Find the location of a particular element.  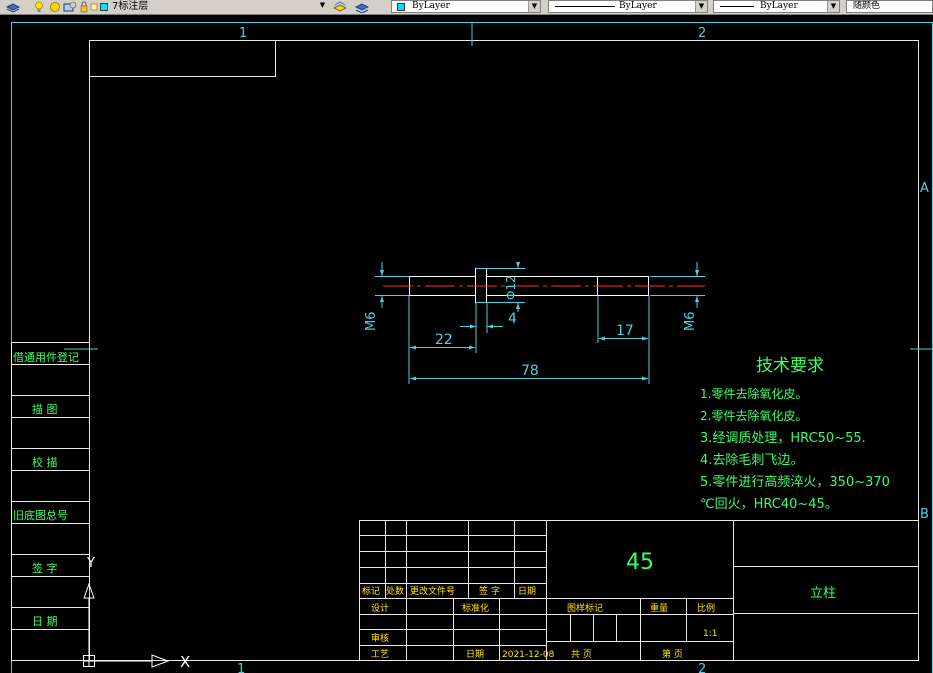

dimension-lines is located at coordinates (540, 323).